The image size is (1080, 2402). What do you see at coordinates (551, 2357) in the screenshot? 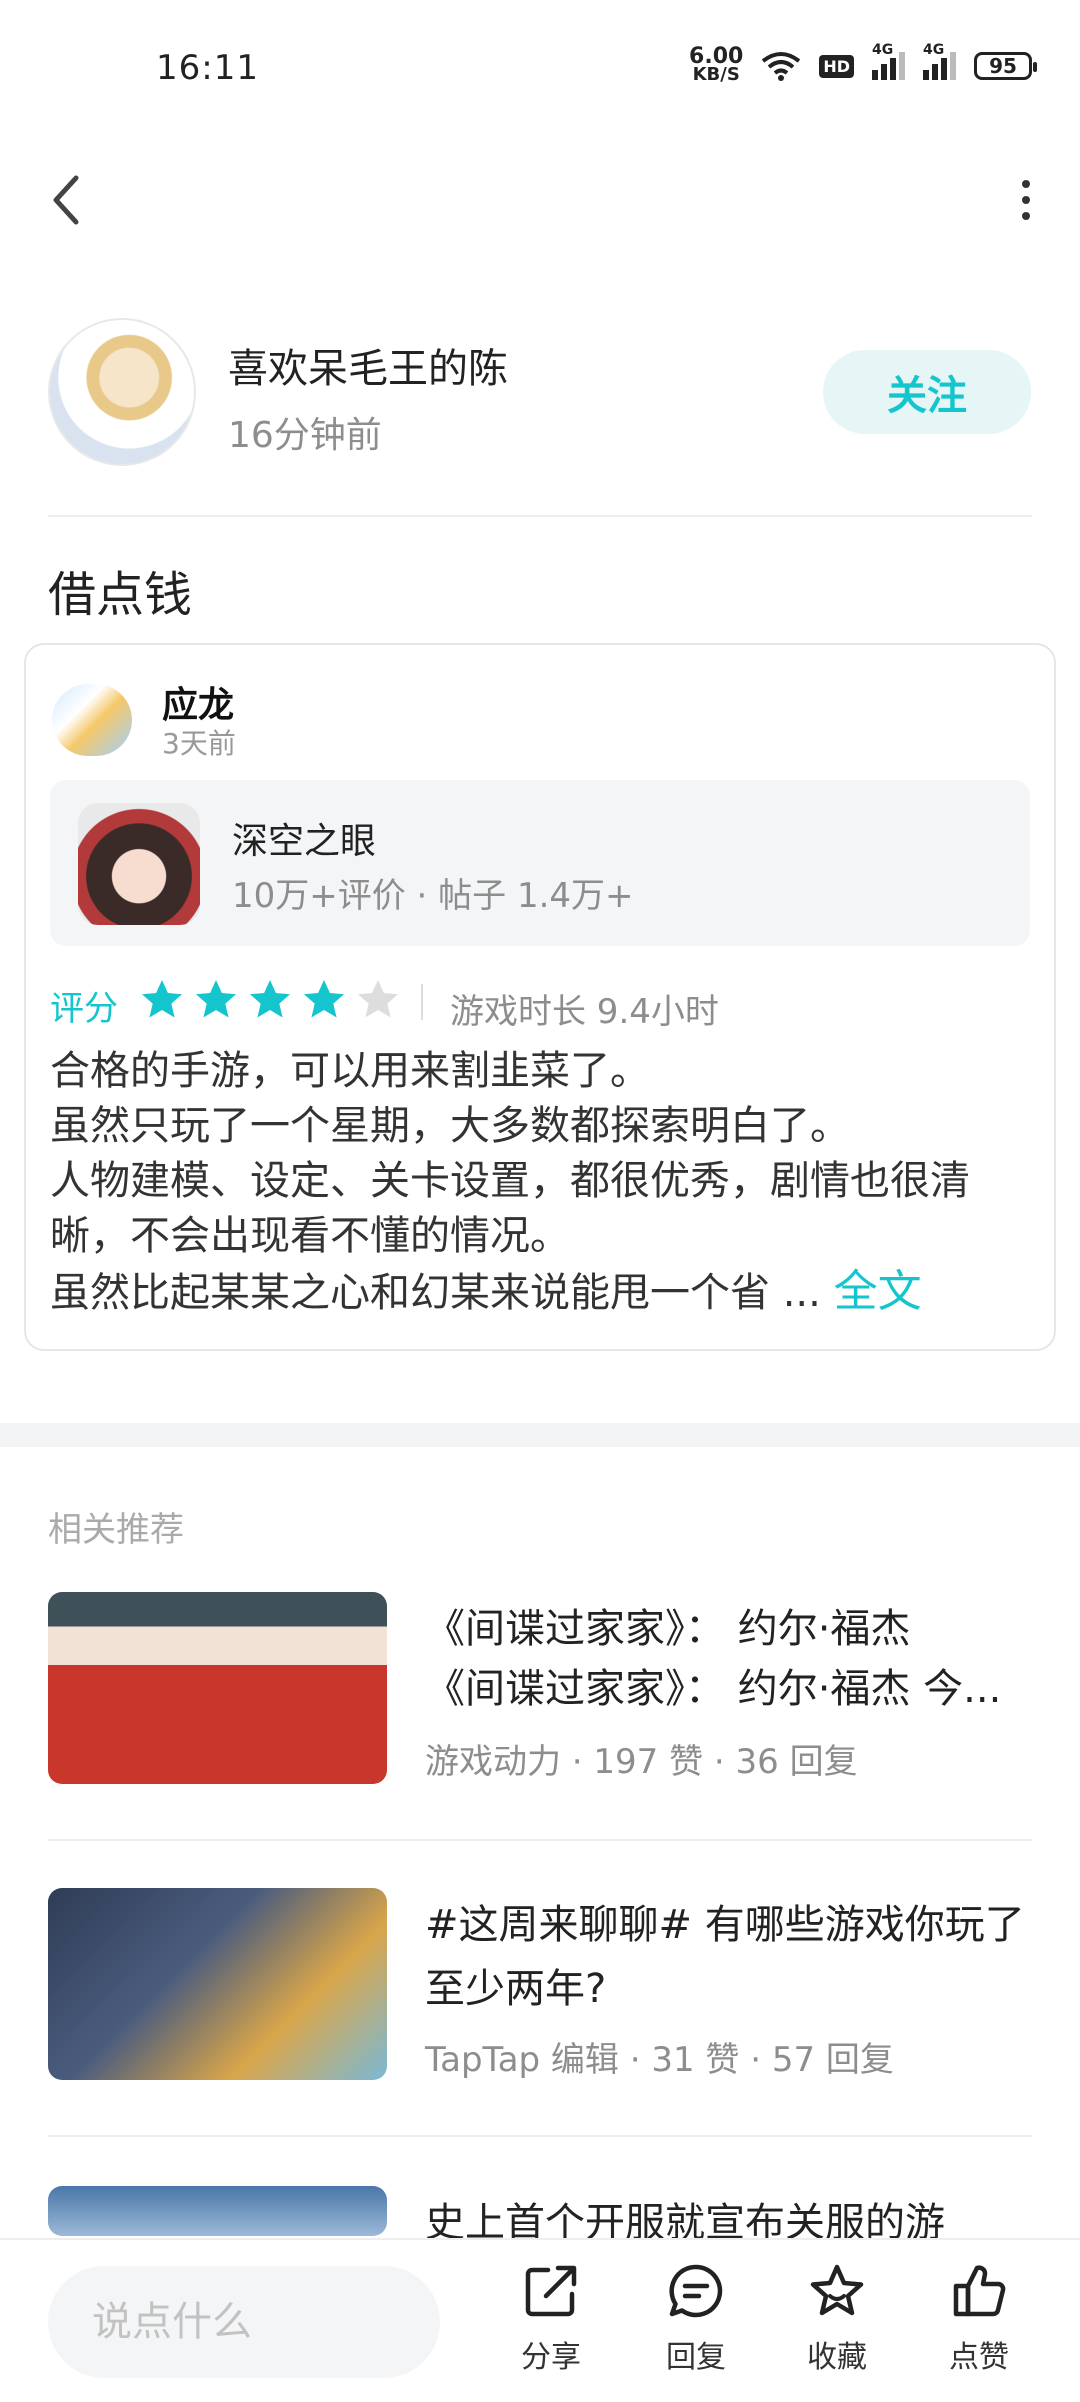
I see `share-label: 分享` at bounding box center [551, 2357].